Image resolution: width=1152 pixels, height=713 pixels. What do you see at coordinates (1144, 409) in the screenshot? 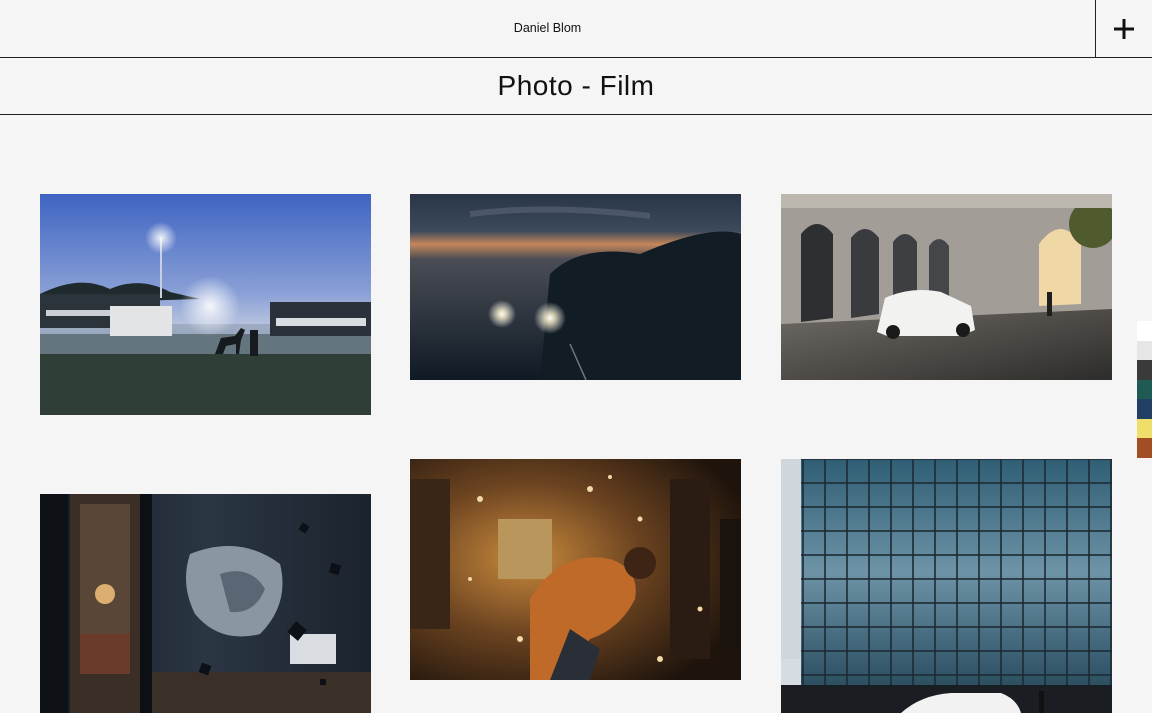
I see `swatch-navy` at bounding box center [1144, 409].